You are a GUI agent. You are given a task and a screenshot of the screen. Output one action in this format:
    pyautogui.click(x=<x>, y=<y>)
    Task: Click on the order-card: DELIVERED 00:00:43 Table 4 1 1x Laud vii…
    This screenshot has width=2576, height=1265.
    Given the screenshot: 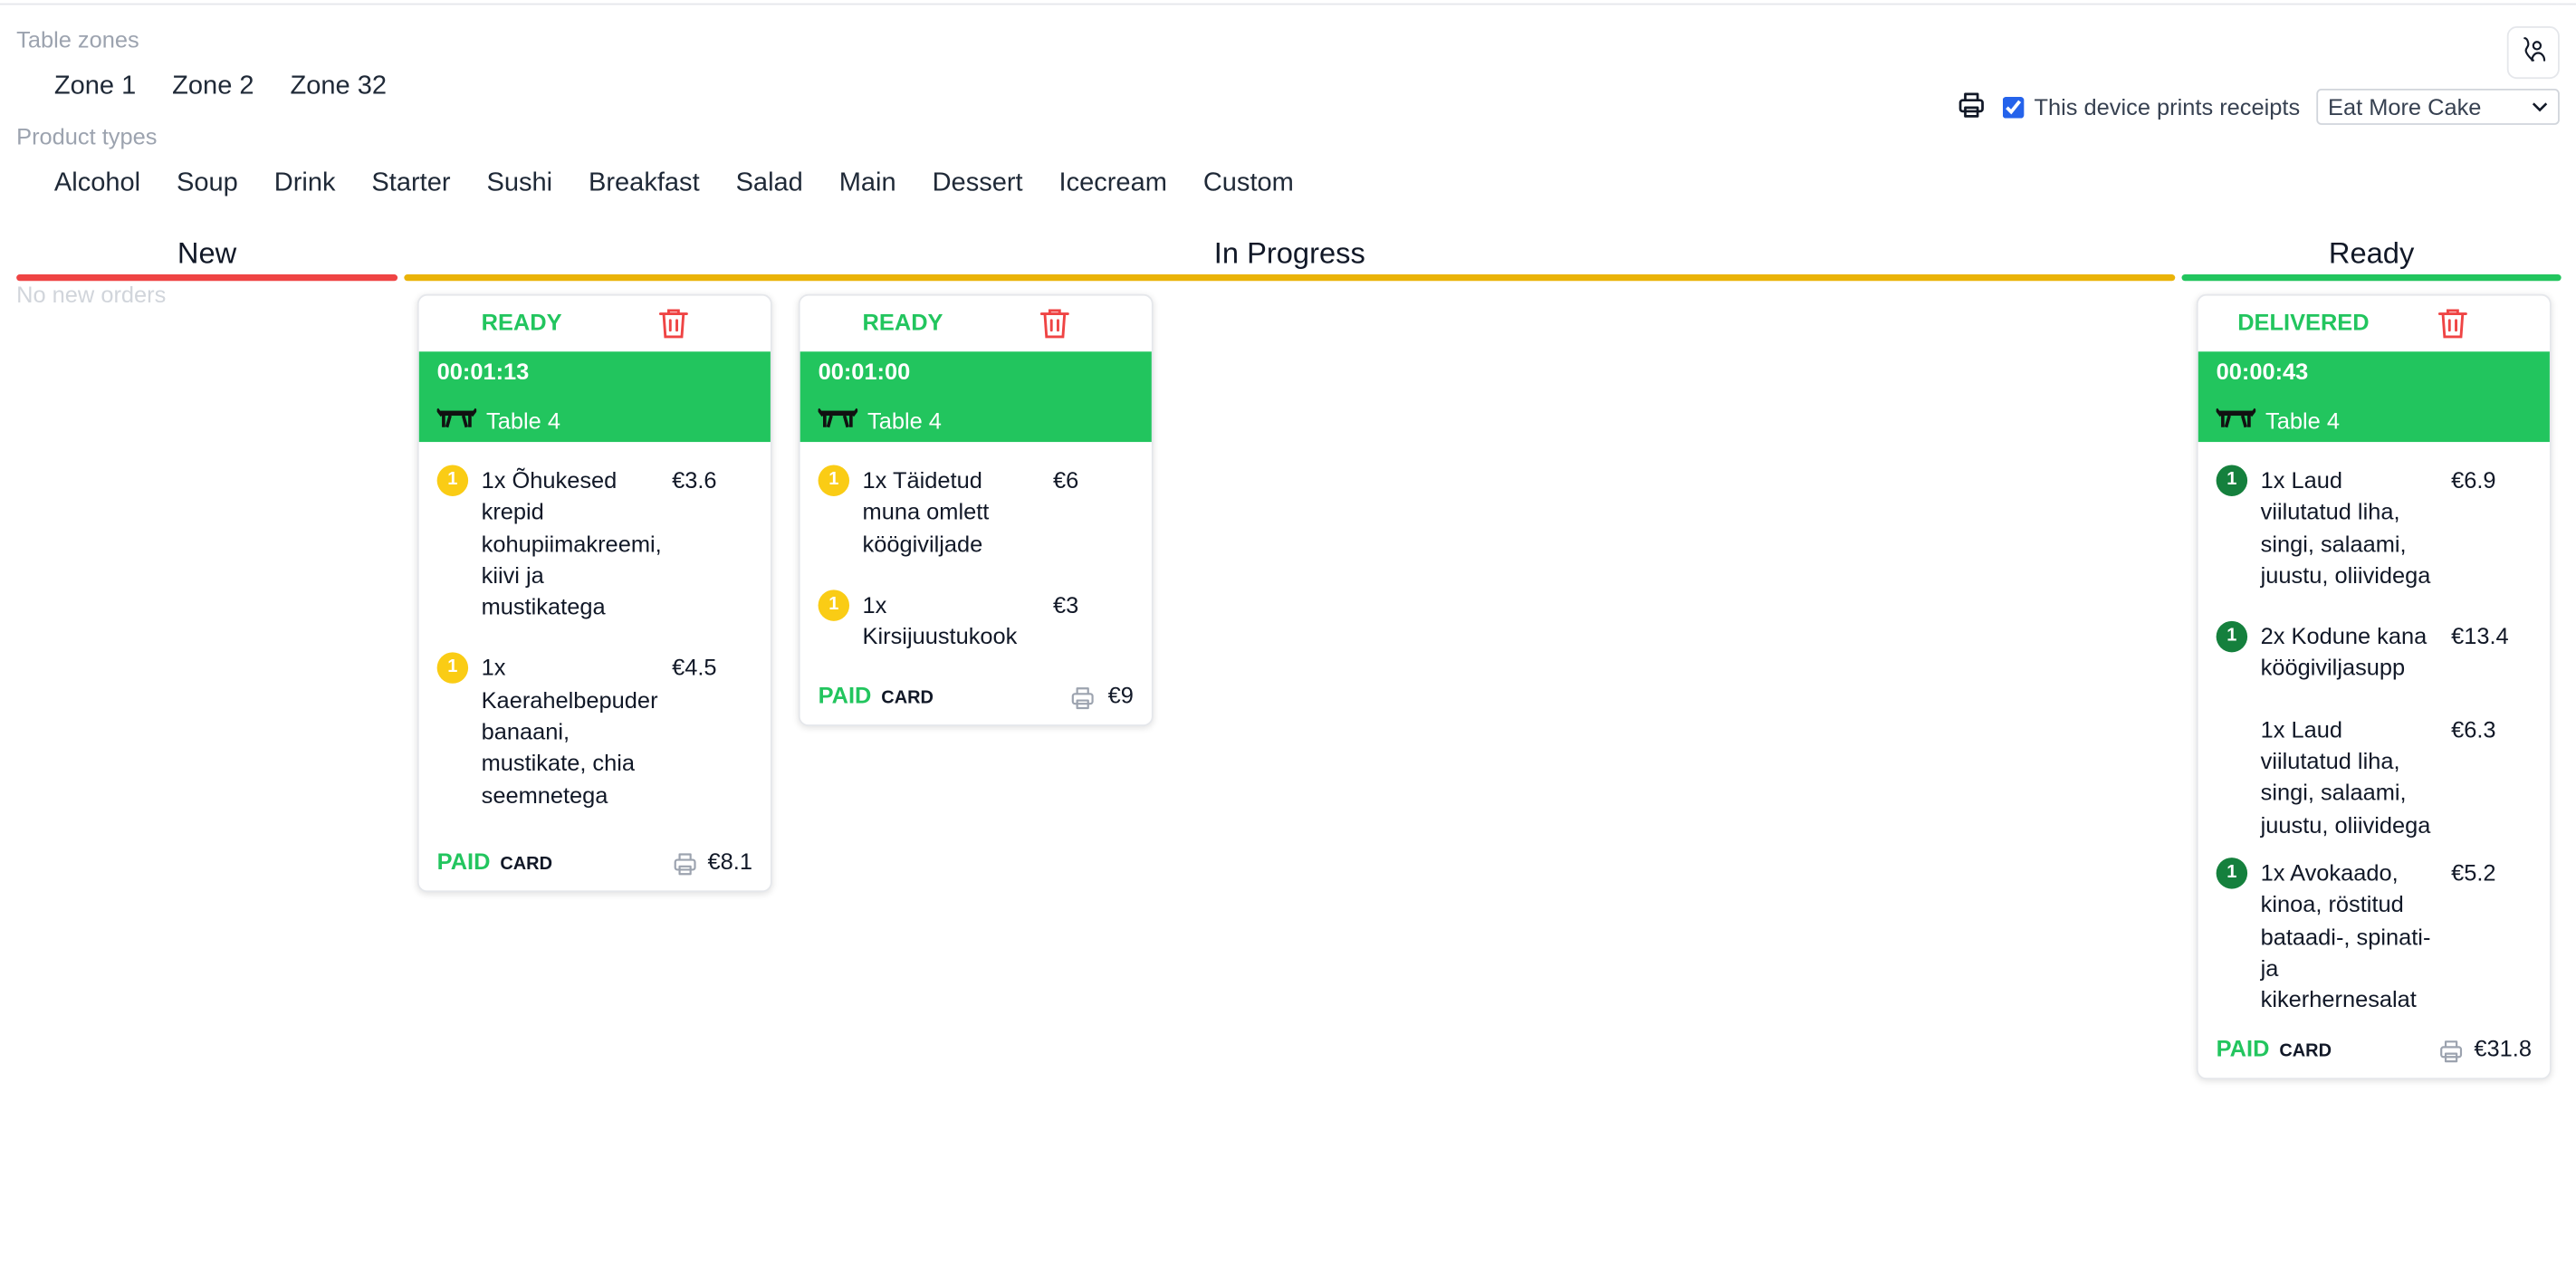 What is the action you would take?
    pyautogui.click(x=2374, y=686)
    